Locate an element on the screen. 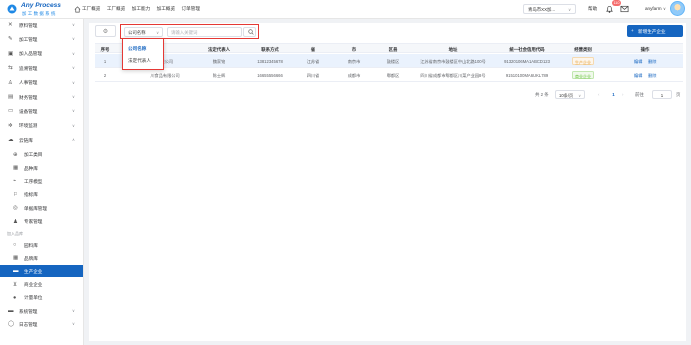 The image size is (691, 345). search-icon is located at coordinates (250, 32).